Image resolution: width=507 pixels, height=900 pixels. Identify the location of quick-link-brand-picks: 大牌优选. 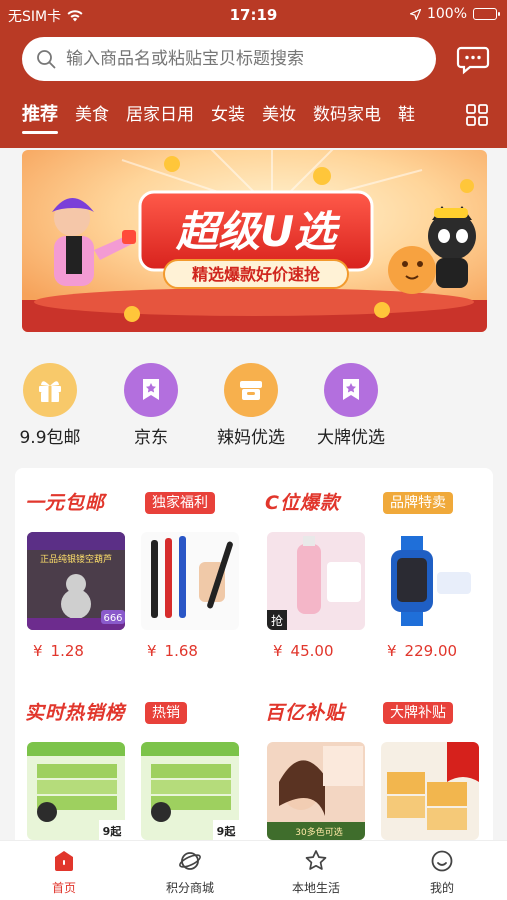
(351, 405).